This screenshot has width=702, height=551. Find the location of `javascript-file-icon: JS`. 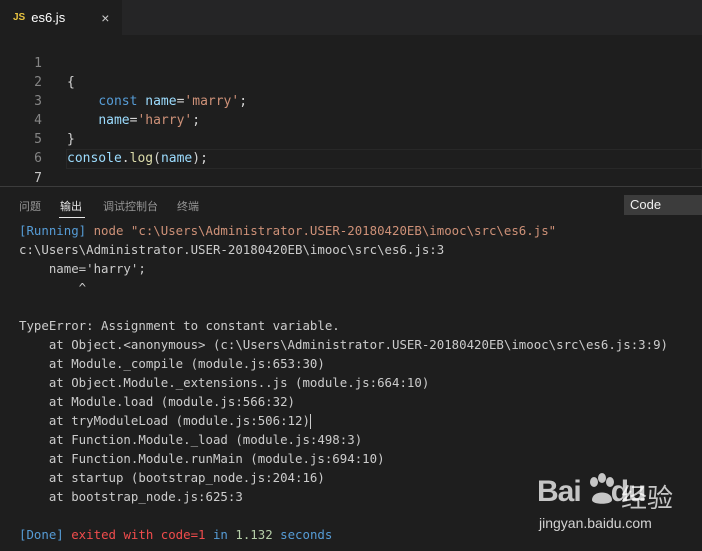

javascript-file-icon: JS is located at coordinates (19, 17).